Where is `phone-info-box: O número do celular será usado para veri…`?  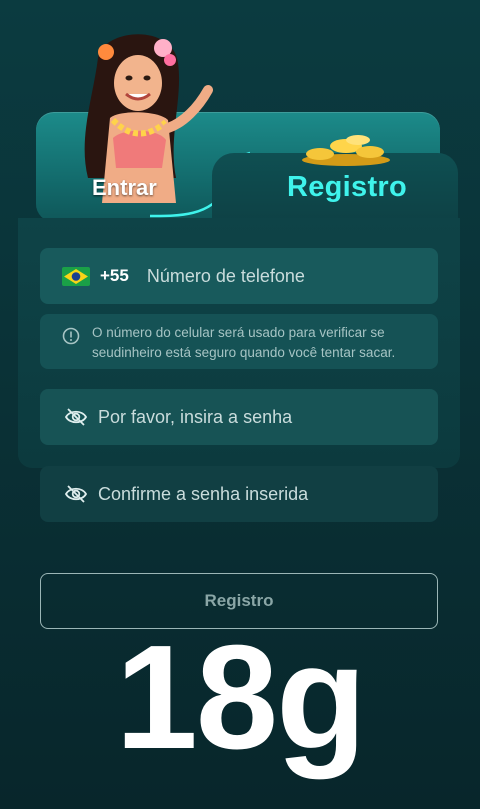 phone-info-box: O número do celular será usado para veri… is located at coordinates (239, 341).